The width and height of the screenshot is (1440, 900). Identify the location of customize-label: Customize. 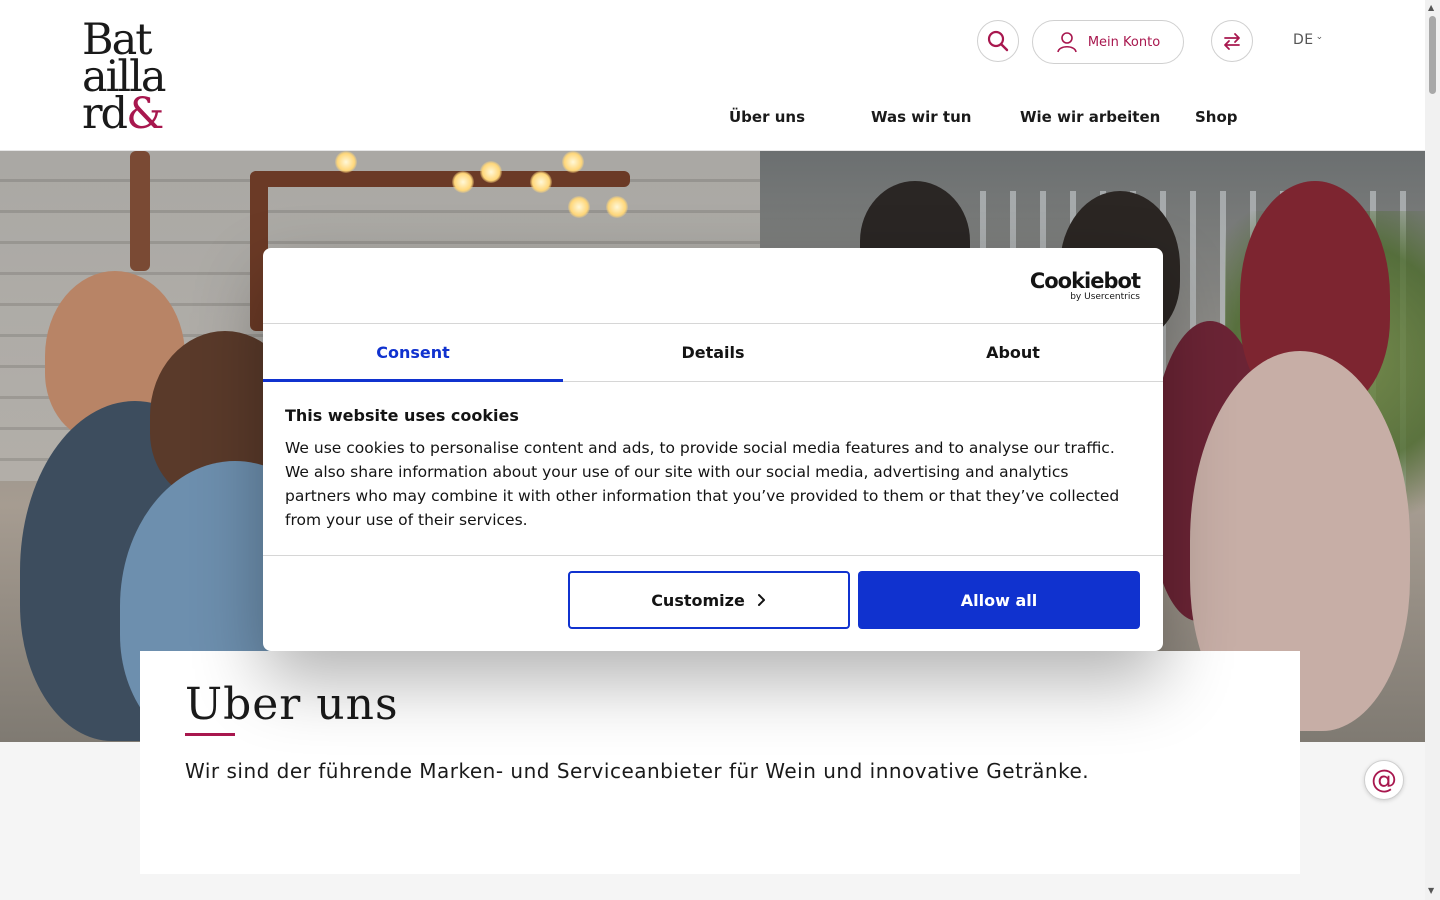
(698, 600).